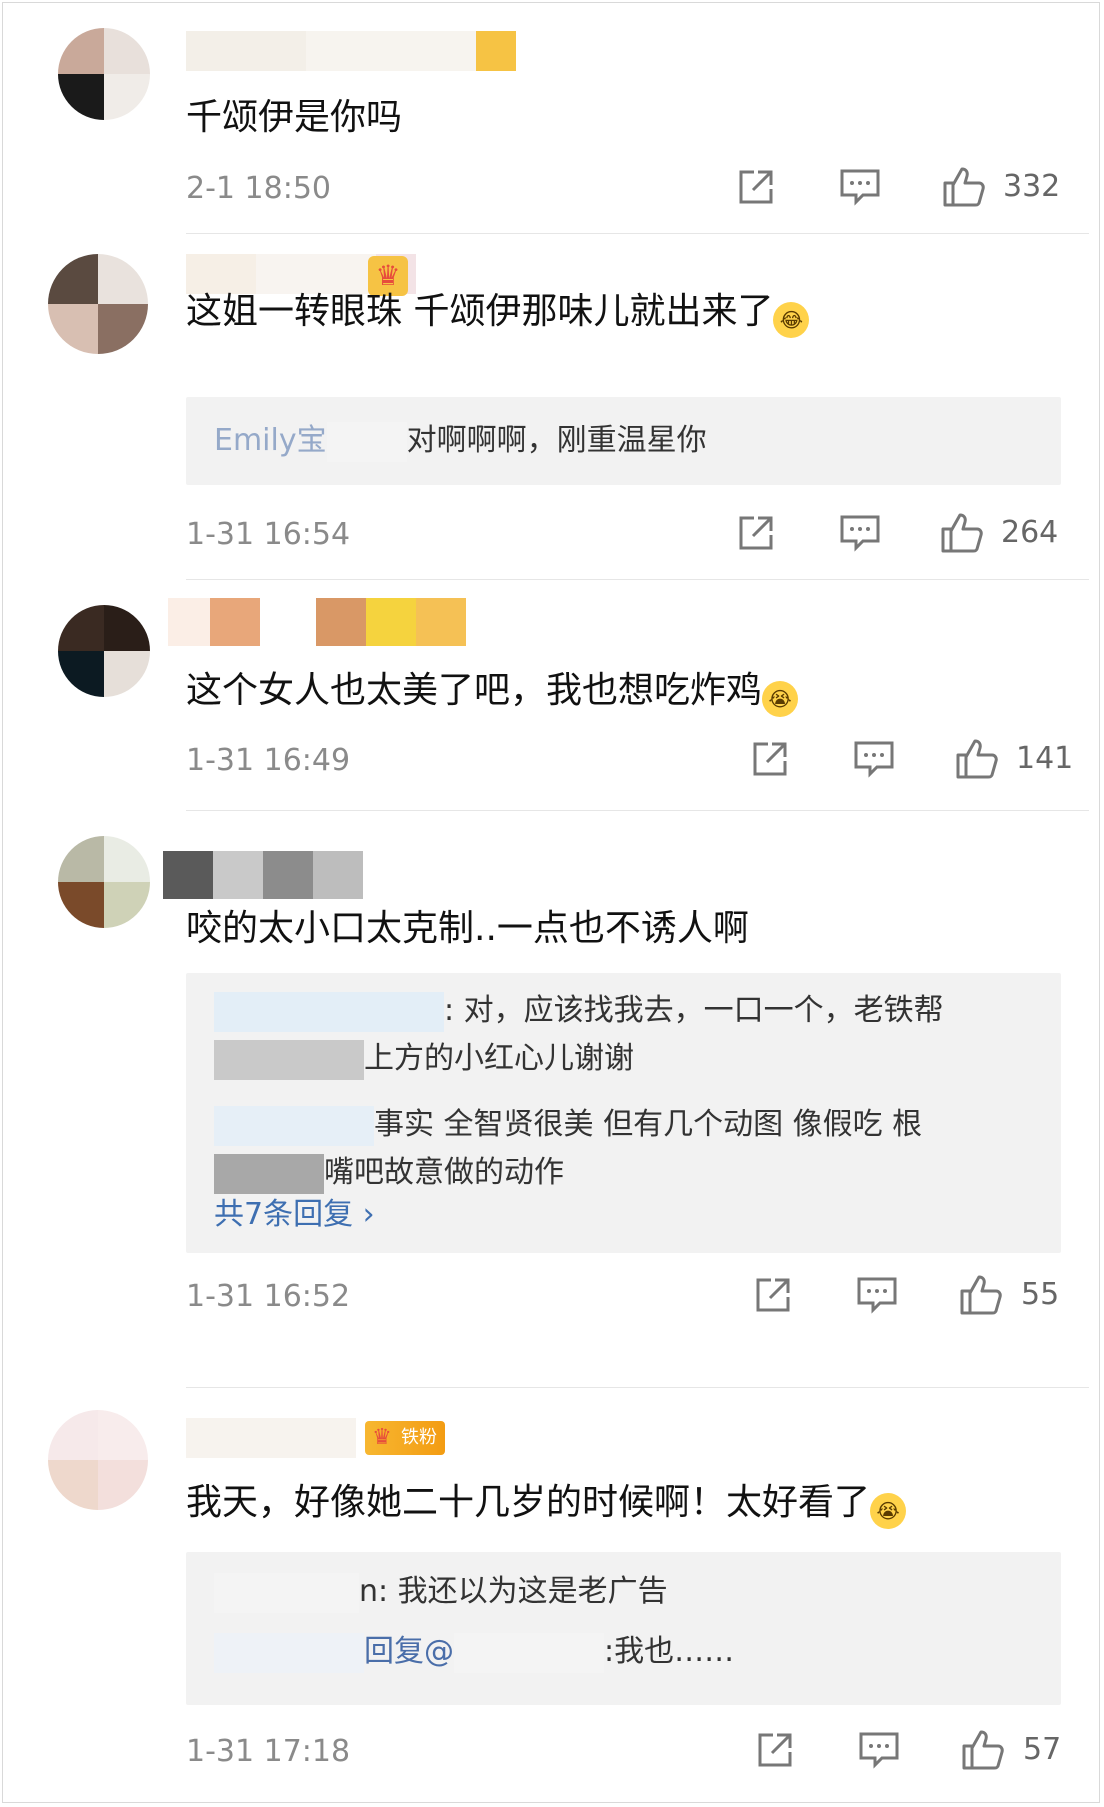 This screenshot has width=1104, height=1807. I want to click on like-count: 264, so click(1030, 532).